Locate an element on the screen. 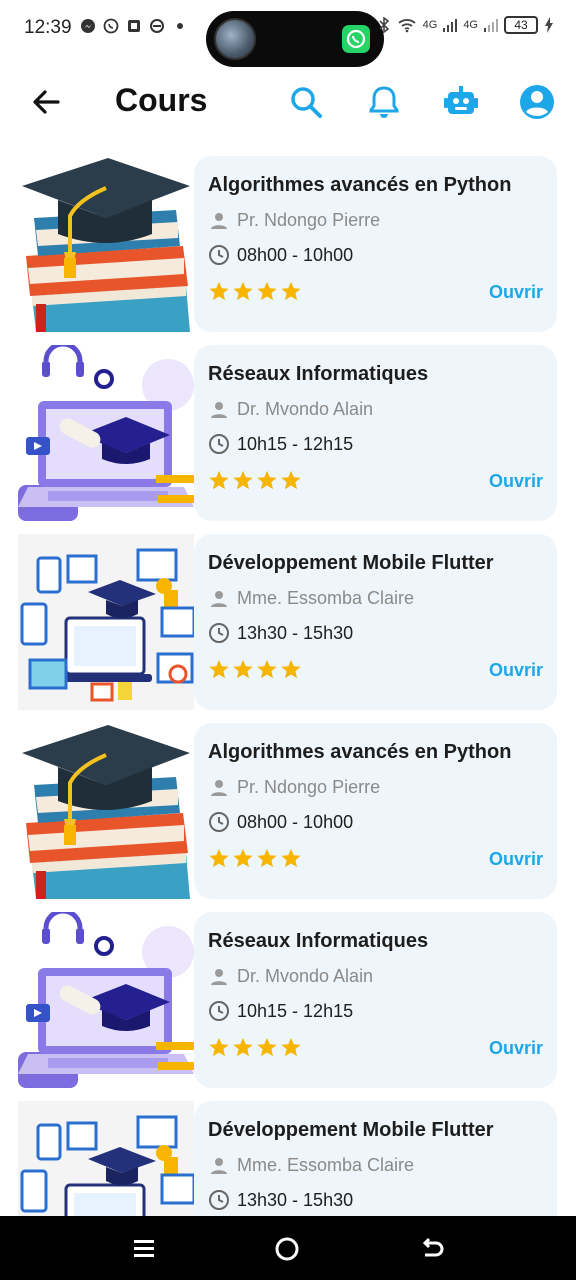 This screenshot has width=576, height=1280. account-circle-icon is located at coordinates (537, 102).